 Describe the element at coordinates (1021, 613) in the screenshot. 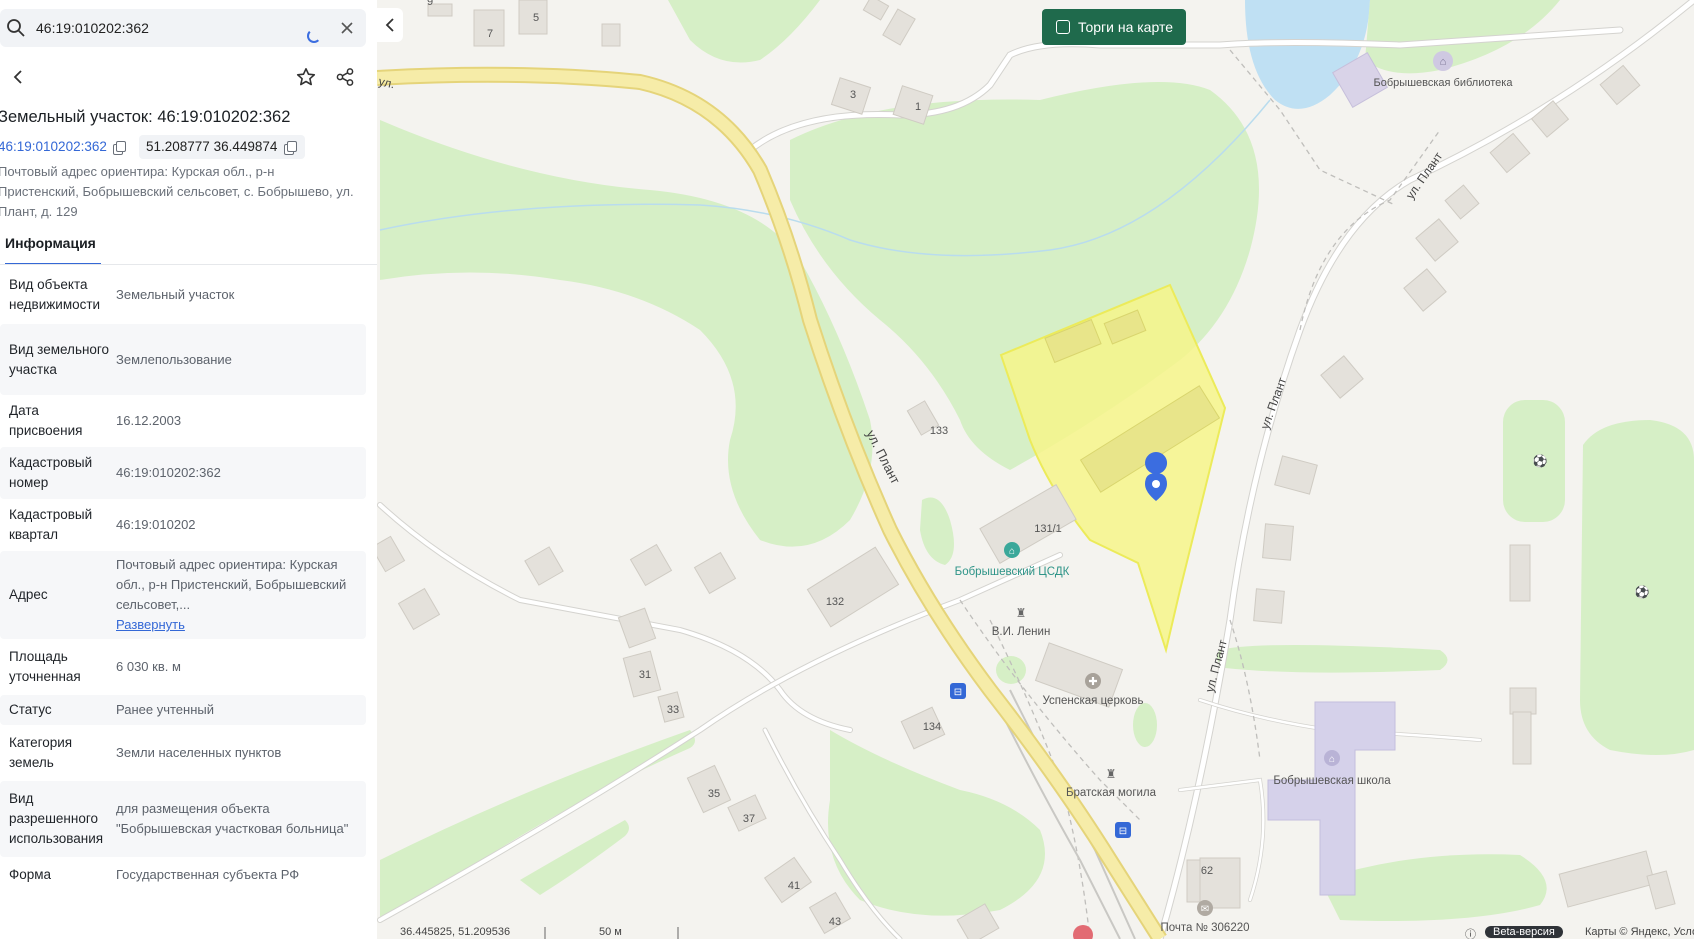

I see `monument-icon: ♜` at that location.